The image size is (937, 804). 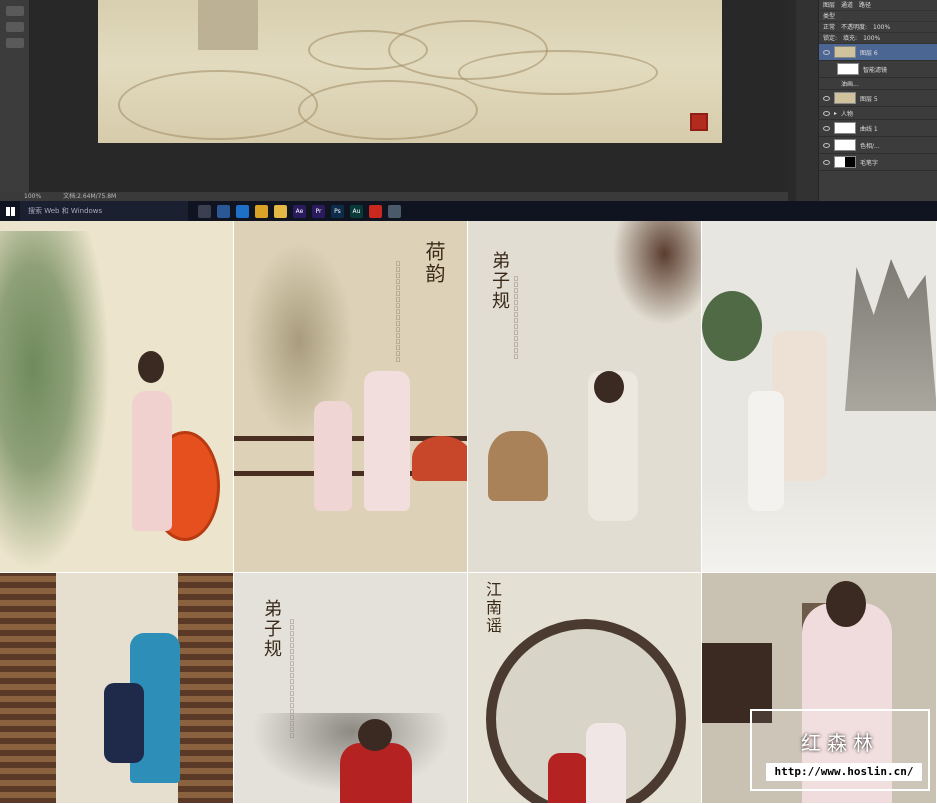 I want to click on layer-name: 人物, so click(x=847, y=114).